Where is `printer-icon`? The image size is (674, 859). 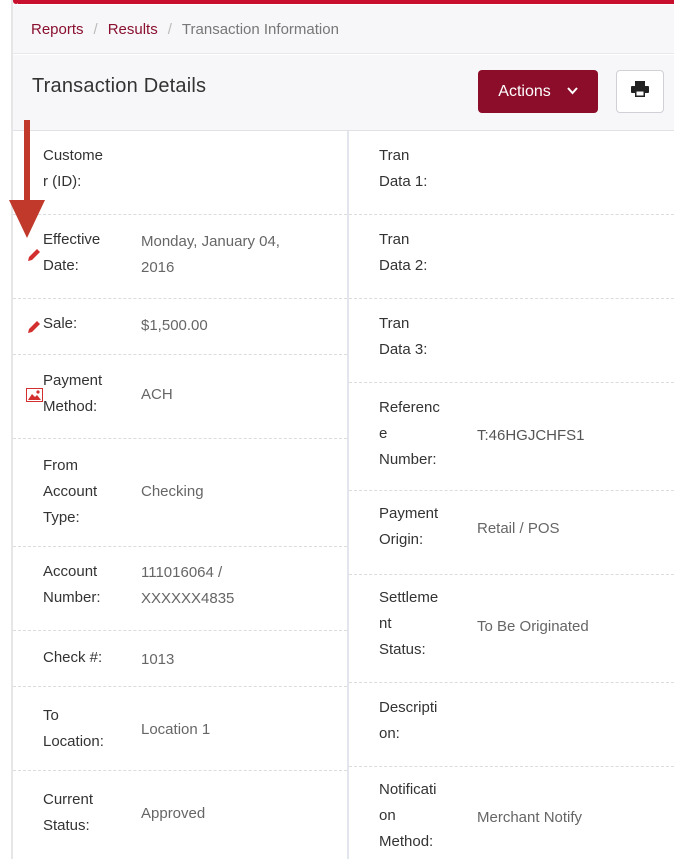
printer-icon is located at coordinates (640, 91).